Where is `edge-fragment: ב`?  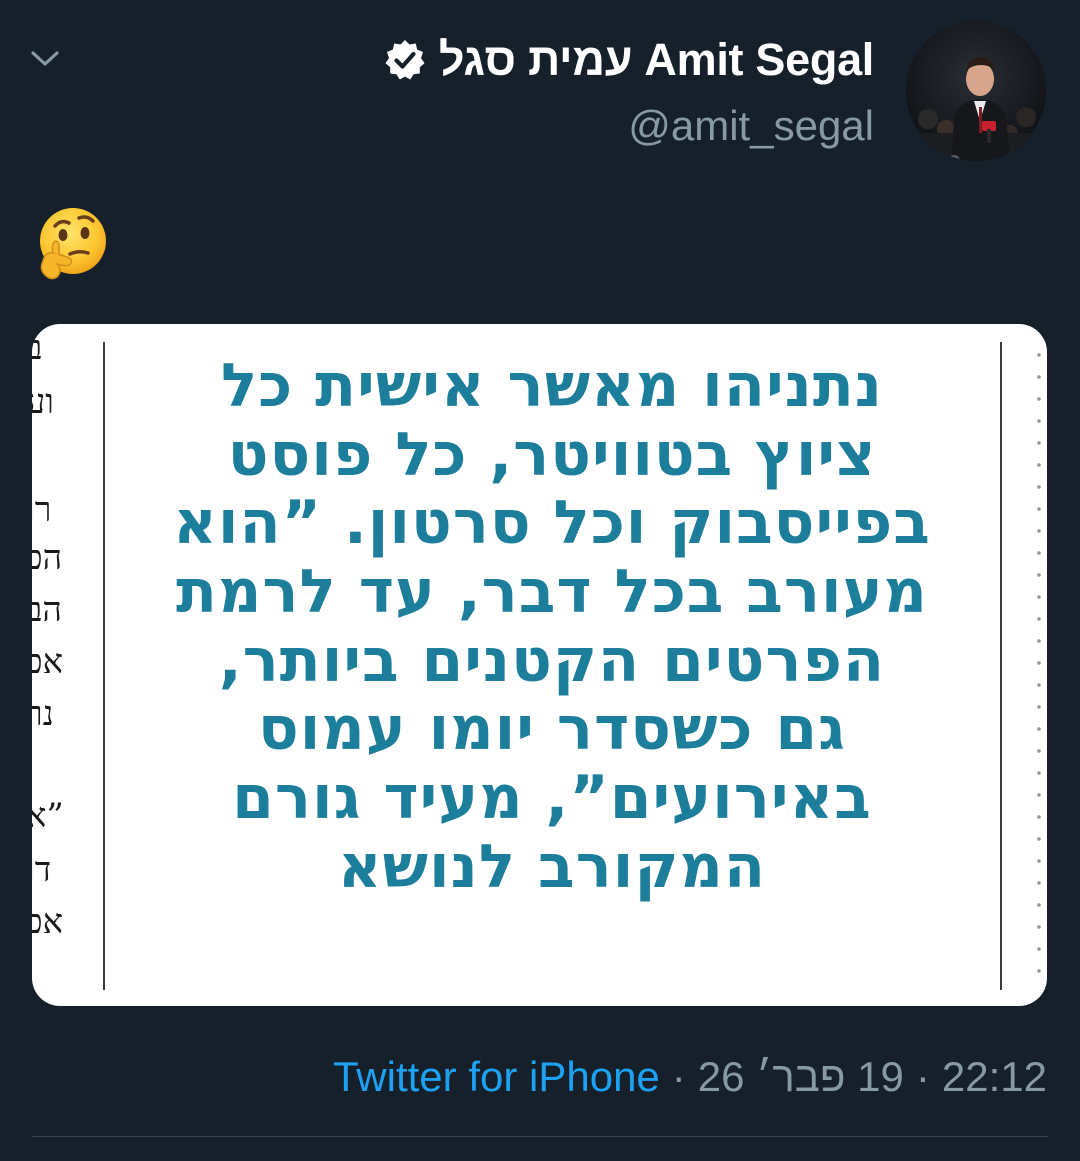 edge-fragment: ב is located at coordinates (37, 348).